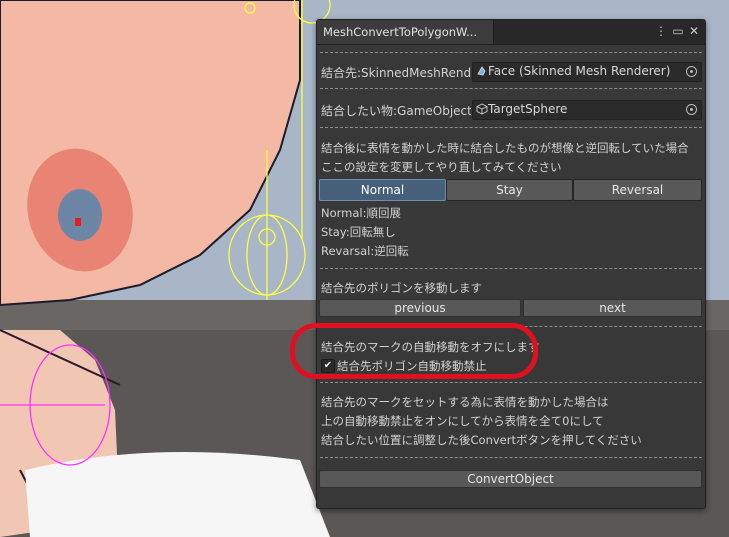  Describe the element at coordinates (358, 232) in the screenshot. I see `help-stay: Stay:回転無し` at that location.